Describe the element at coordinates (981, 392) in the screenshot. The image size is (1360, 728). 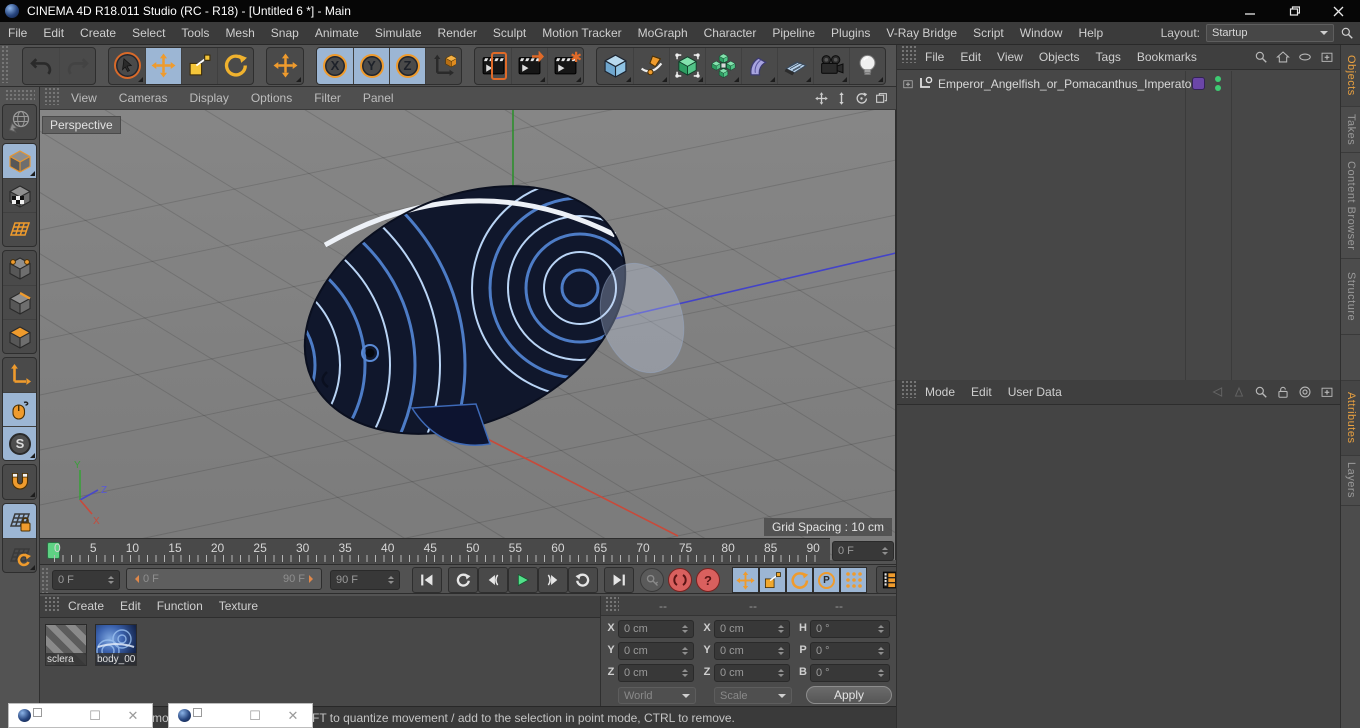
I see `am-menu-edit: Edit` at that location.